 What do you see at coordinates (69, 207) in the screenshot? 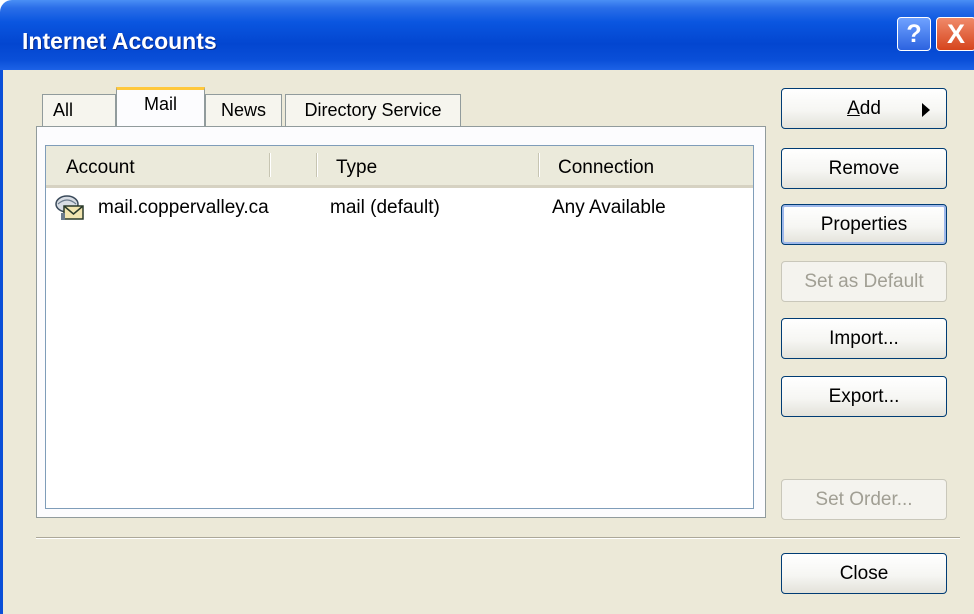
I see `mail-account-icon` at bounding box center [69, 207].